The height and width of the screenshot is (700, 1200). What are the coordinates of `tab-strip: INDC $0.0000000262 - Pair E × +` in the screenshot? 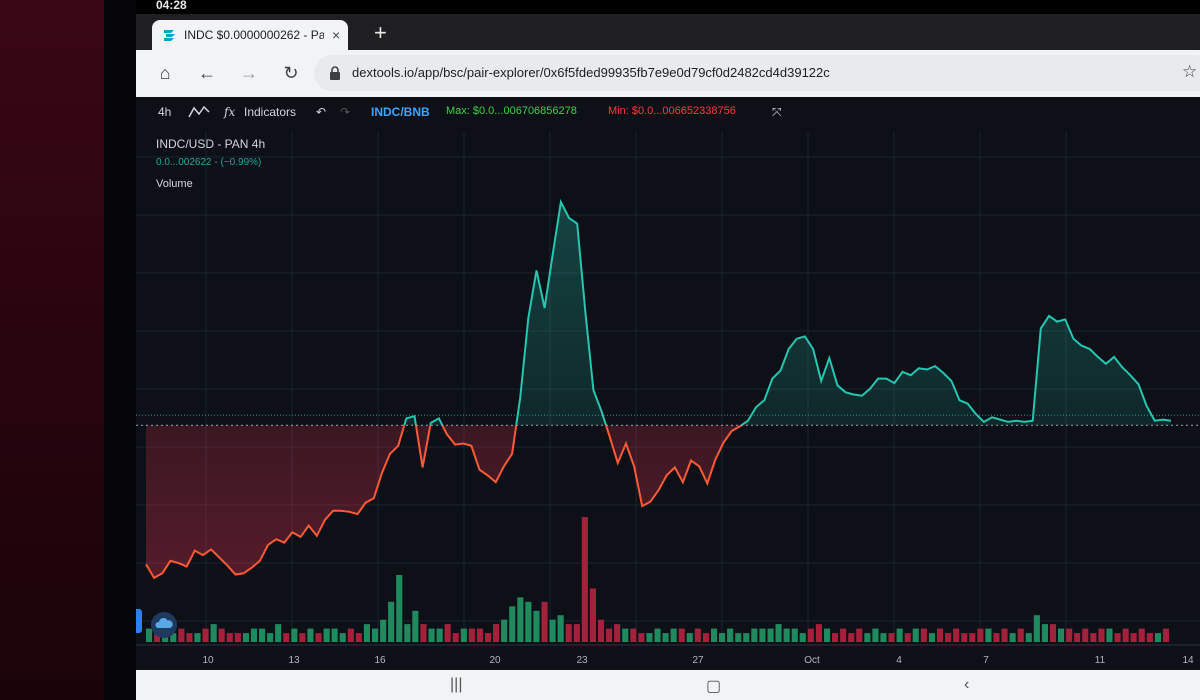 It's located at (668, 32).